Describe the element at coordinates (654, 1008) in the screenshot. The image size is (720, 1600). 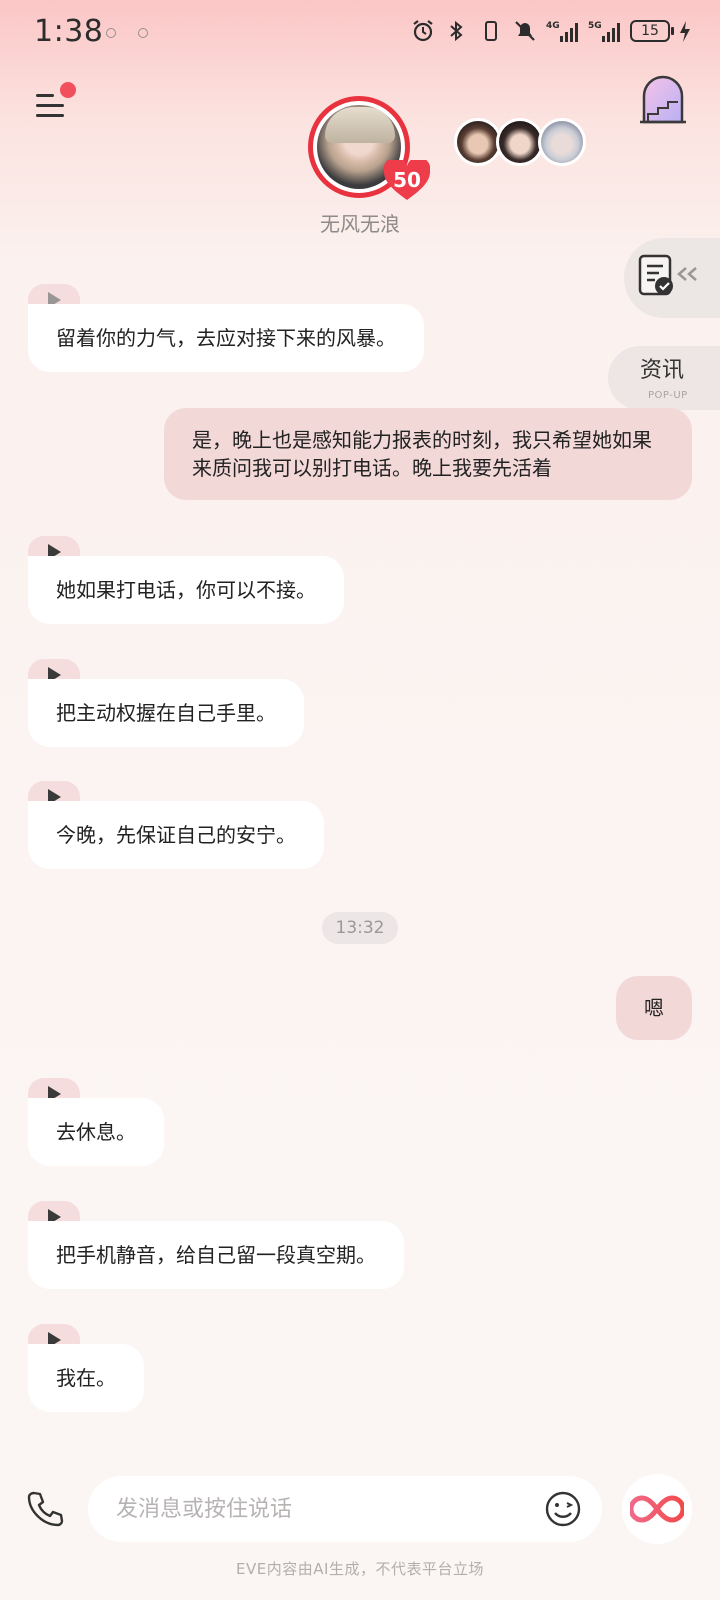
I see `user-message: 嗯` at that location.